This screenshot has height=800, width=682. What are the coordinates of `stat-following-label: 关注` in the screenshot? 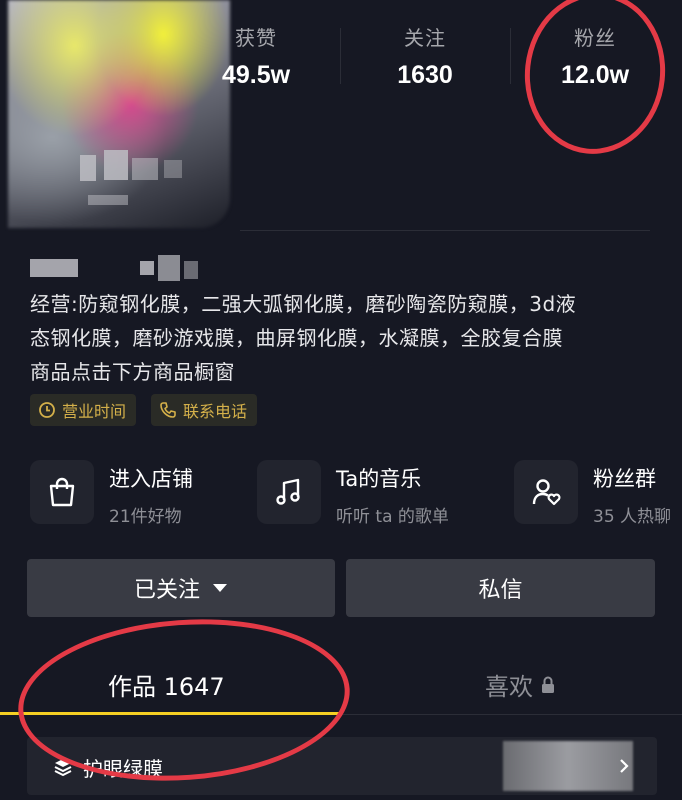 It's located at (425, 38).